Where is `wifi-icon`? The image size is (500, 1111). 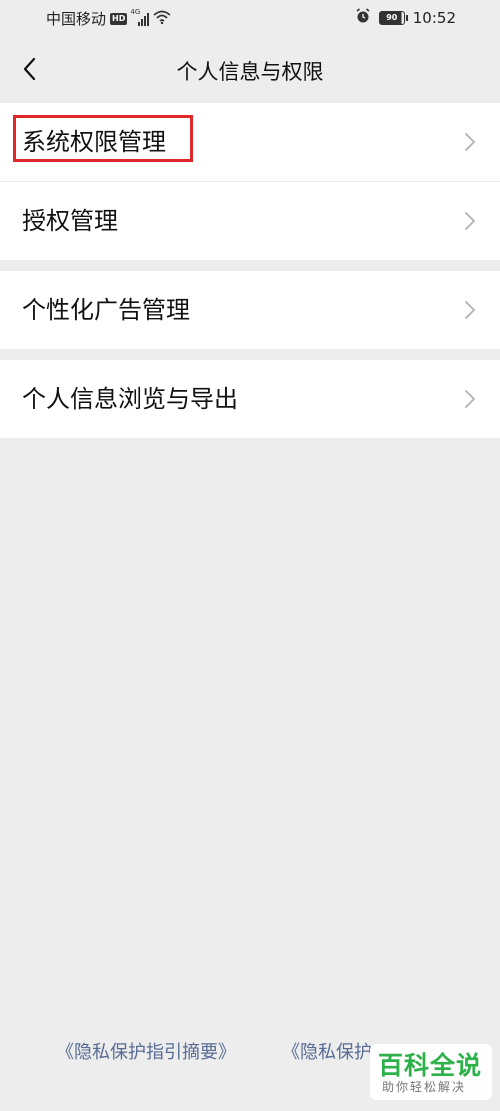
wifi-icon is located at coordinates (162, 19).